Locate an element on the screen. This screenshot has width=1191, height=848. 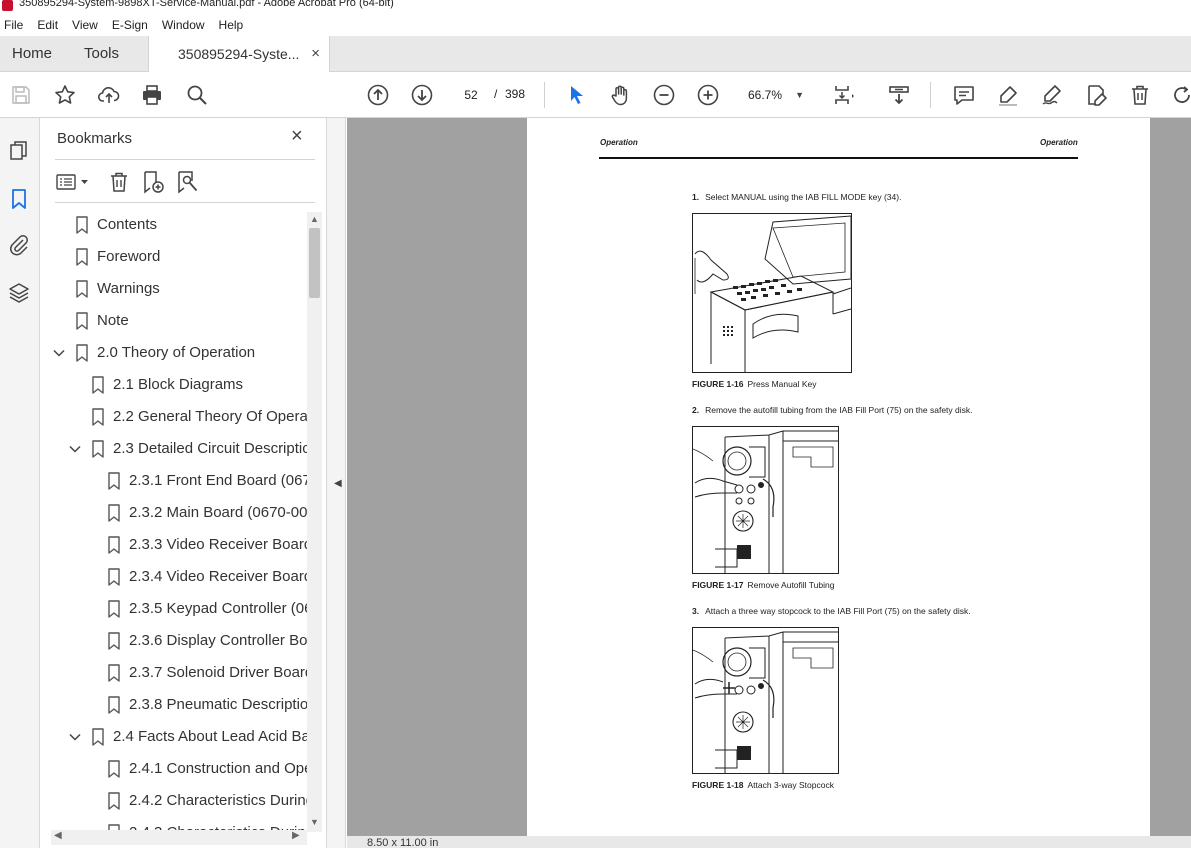
fit-page-icon is located at coordinates (844, 95).